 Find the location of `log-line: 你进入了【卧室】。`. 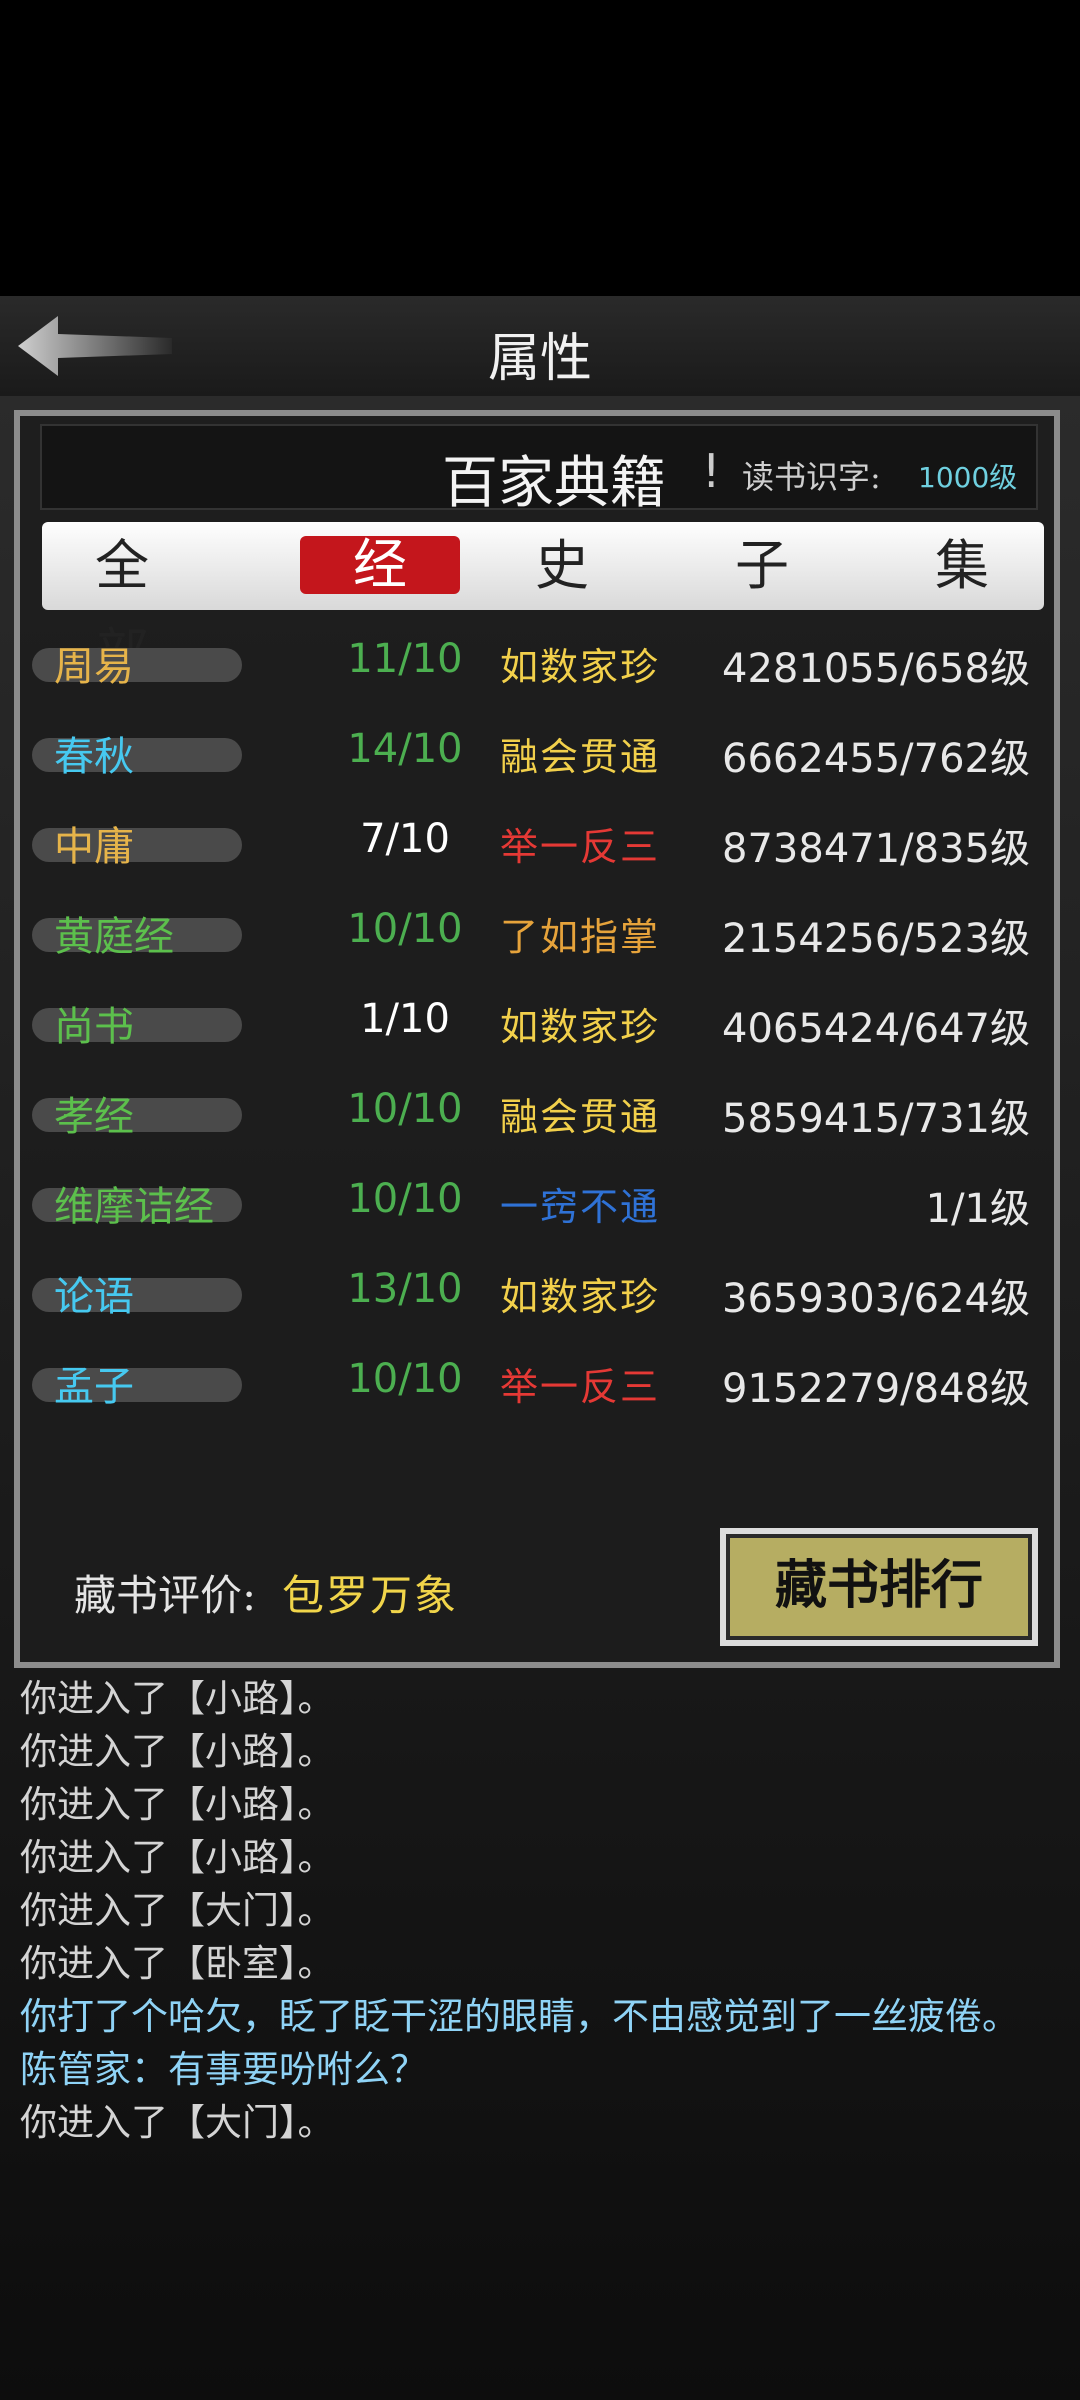

log-line: 你进入了【卧室】。 is located at coordinates (177, 1963).